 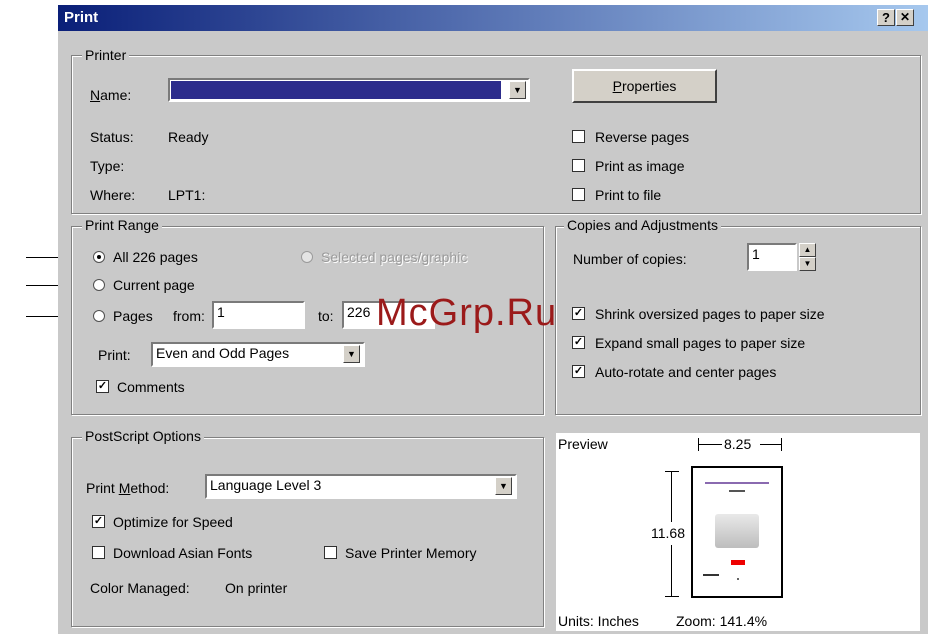 I want to click on reverse-pages-label: Reverse pages, so click(x=642, y=137).